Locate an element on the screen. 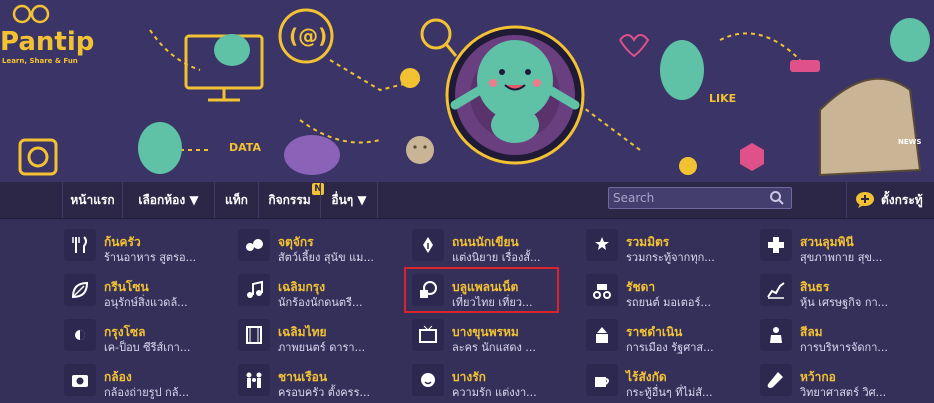  business-person-icon is located at coordinates (776, 335).